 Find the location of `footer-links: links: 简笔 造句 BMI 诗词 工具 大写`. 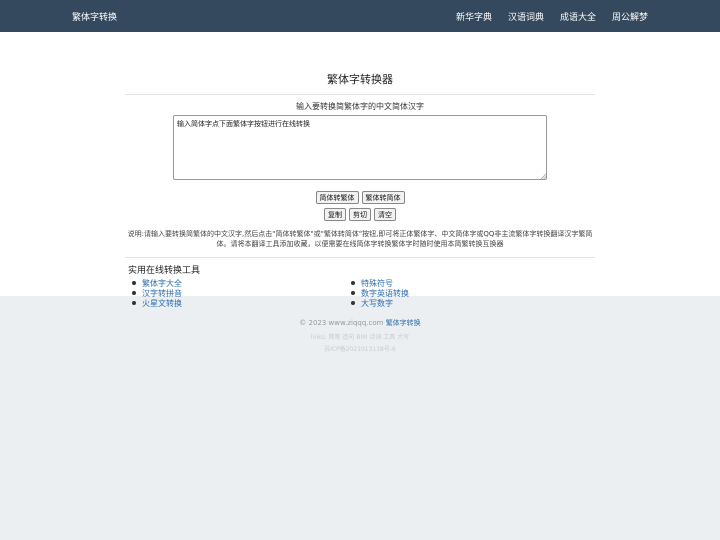

footer-links: links: 简笔 造句 BMI 诗词 工具 大写 is located at coordinates (360, 336).